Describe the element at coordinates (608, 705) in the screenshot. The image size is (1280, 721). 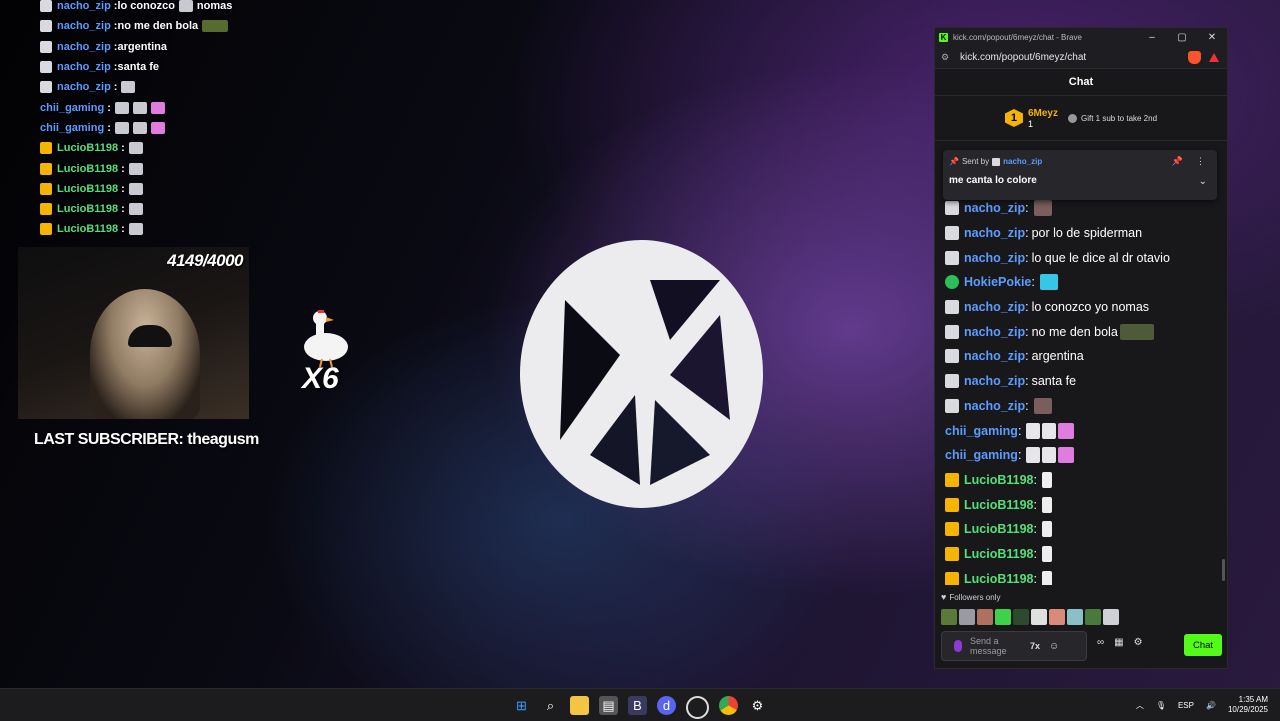
I see `store-icon: ▤` at that location.